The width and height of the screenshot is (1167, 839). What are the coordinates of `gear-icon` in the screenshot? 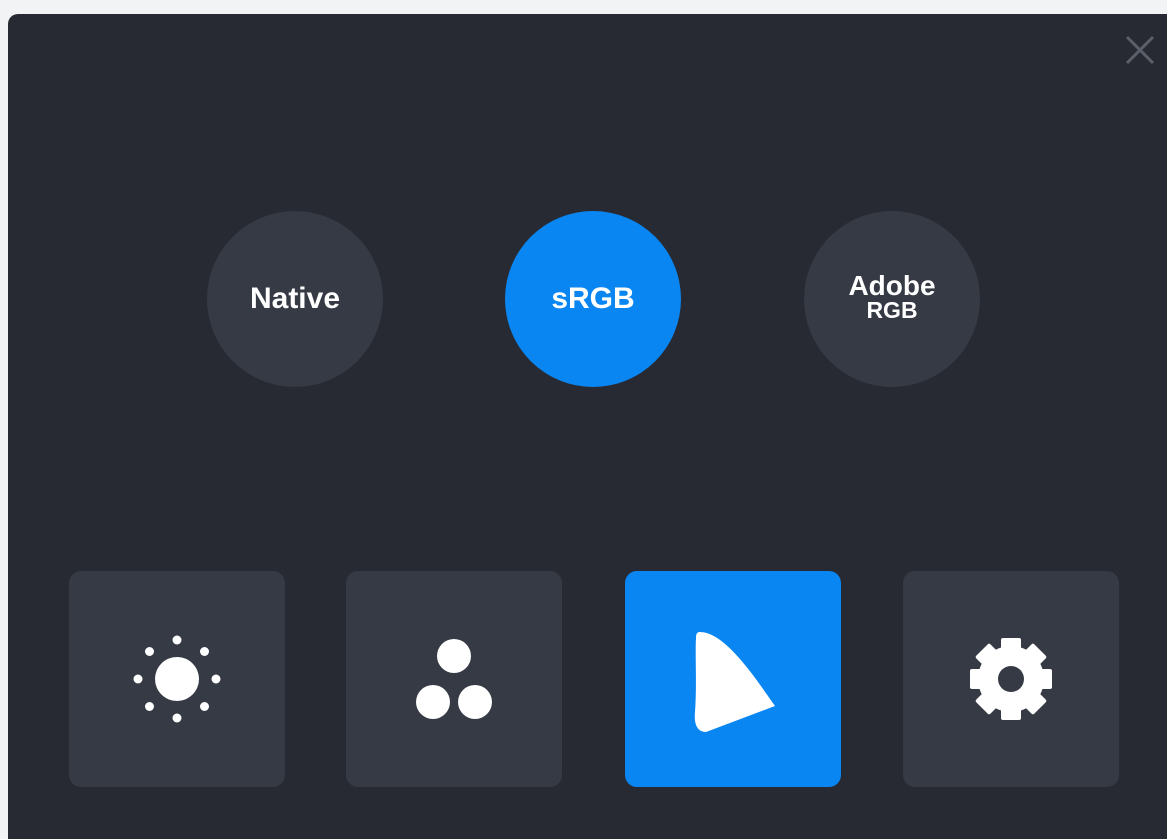 It's located at (1011, 679).